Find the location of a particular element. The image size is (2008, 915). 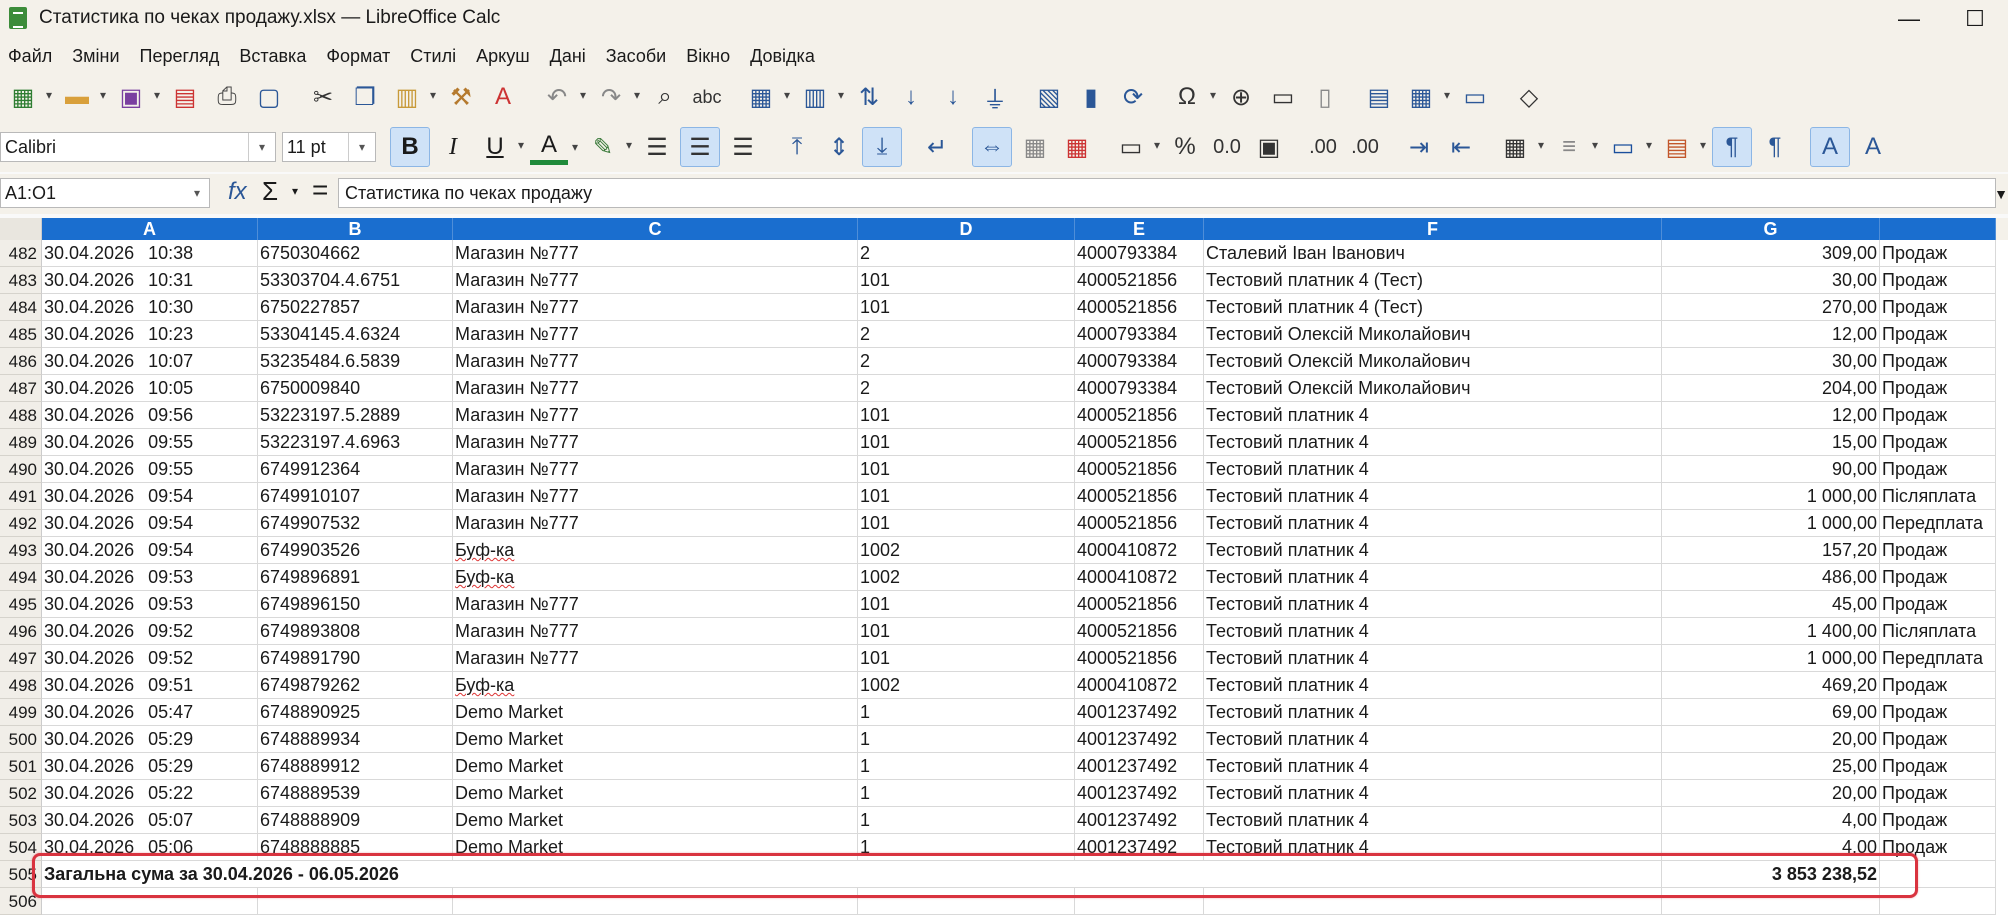

open-folder-icon: ▬ is located at coordinates (82, 97).